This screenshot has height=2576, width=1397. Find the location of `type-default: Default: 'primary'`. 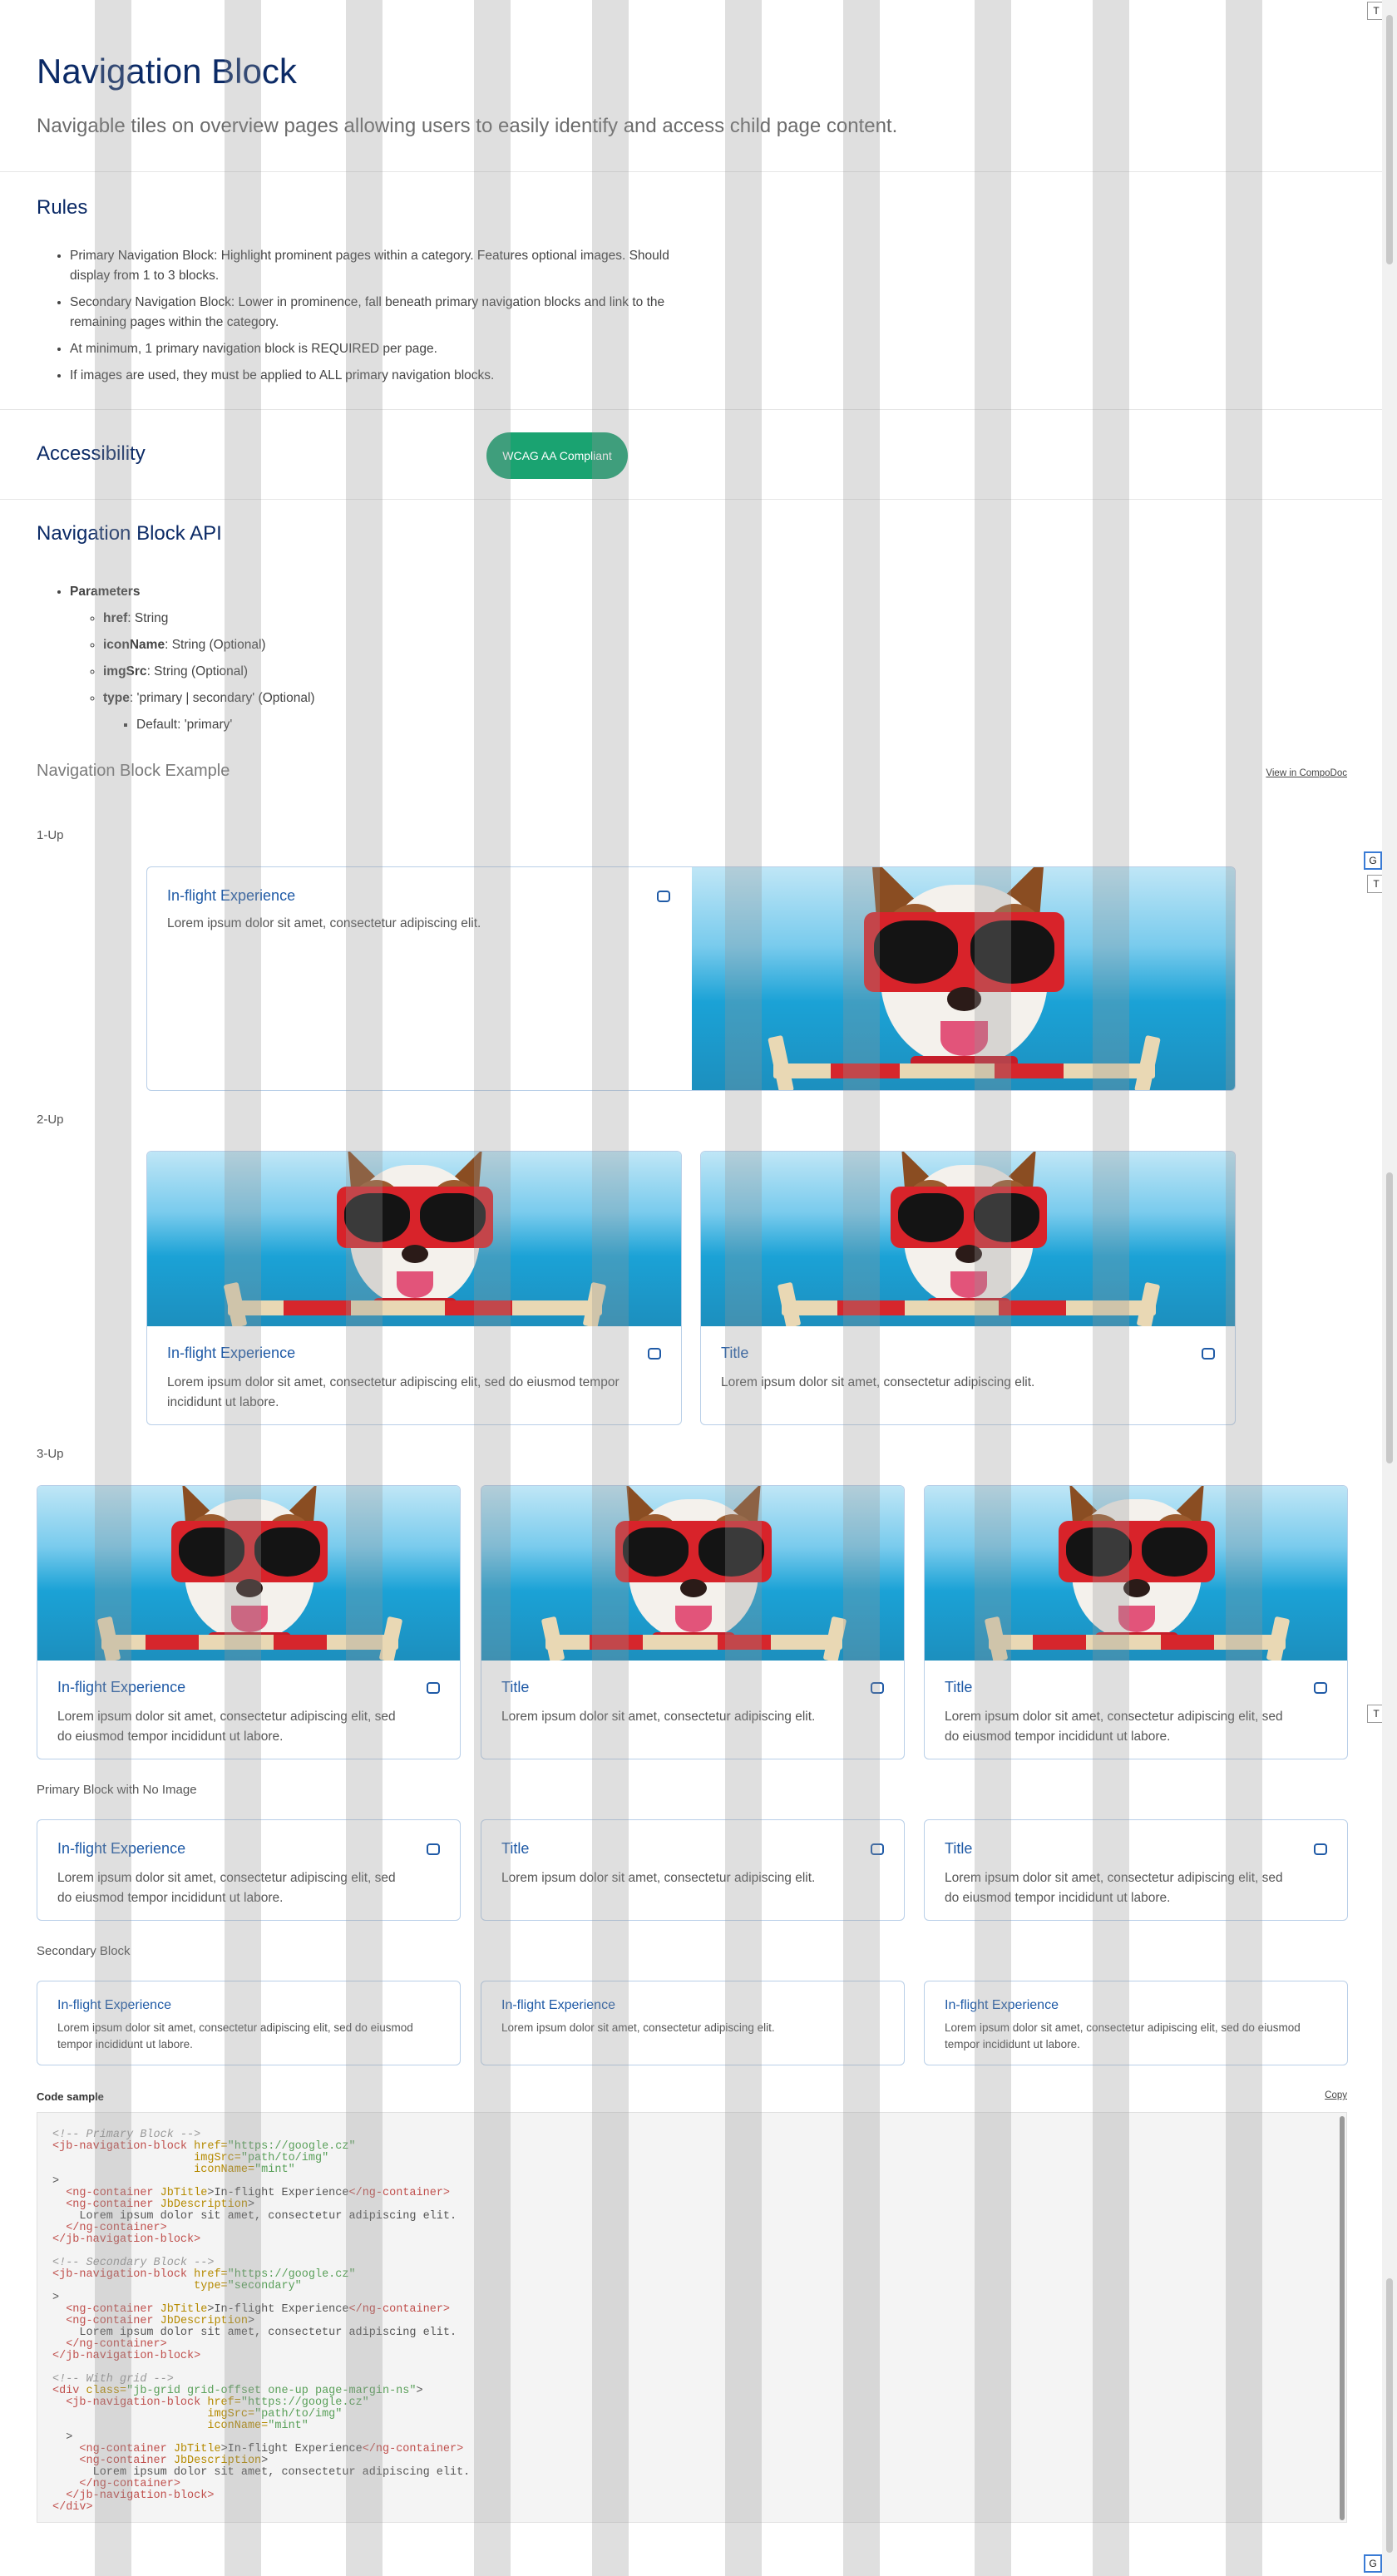

type-default: Default: 'primary' is located at coordinates (226, 725).